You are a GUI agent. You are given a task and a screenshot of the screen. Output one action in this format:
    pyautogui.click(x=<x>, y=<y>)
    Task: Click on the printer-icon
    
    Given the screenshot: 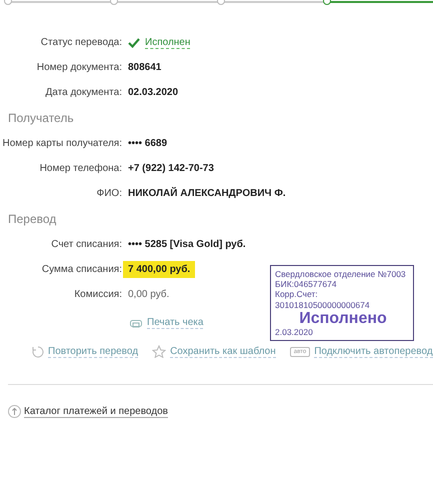 What is the action you would take?
    pyautogui.click(x=136, y=323)
    